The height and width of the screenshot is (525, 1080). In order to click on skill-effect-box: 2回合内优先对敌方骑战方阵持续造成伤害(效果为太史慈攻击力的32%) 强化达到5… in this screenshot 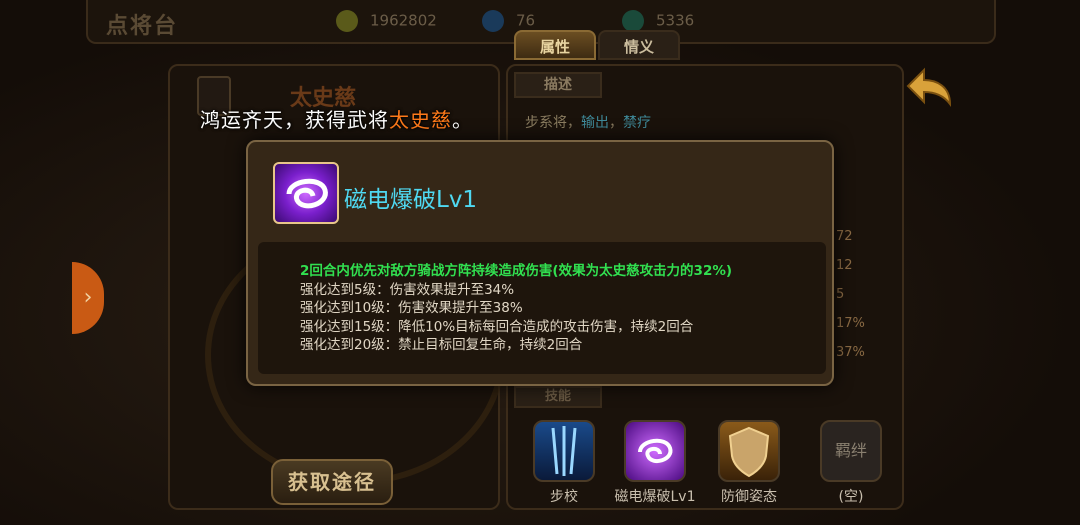, I will do `click(542, 308)`.